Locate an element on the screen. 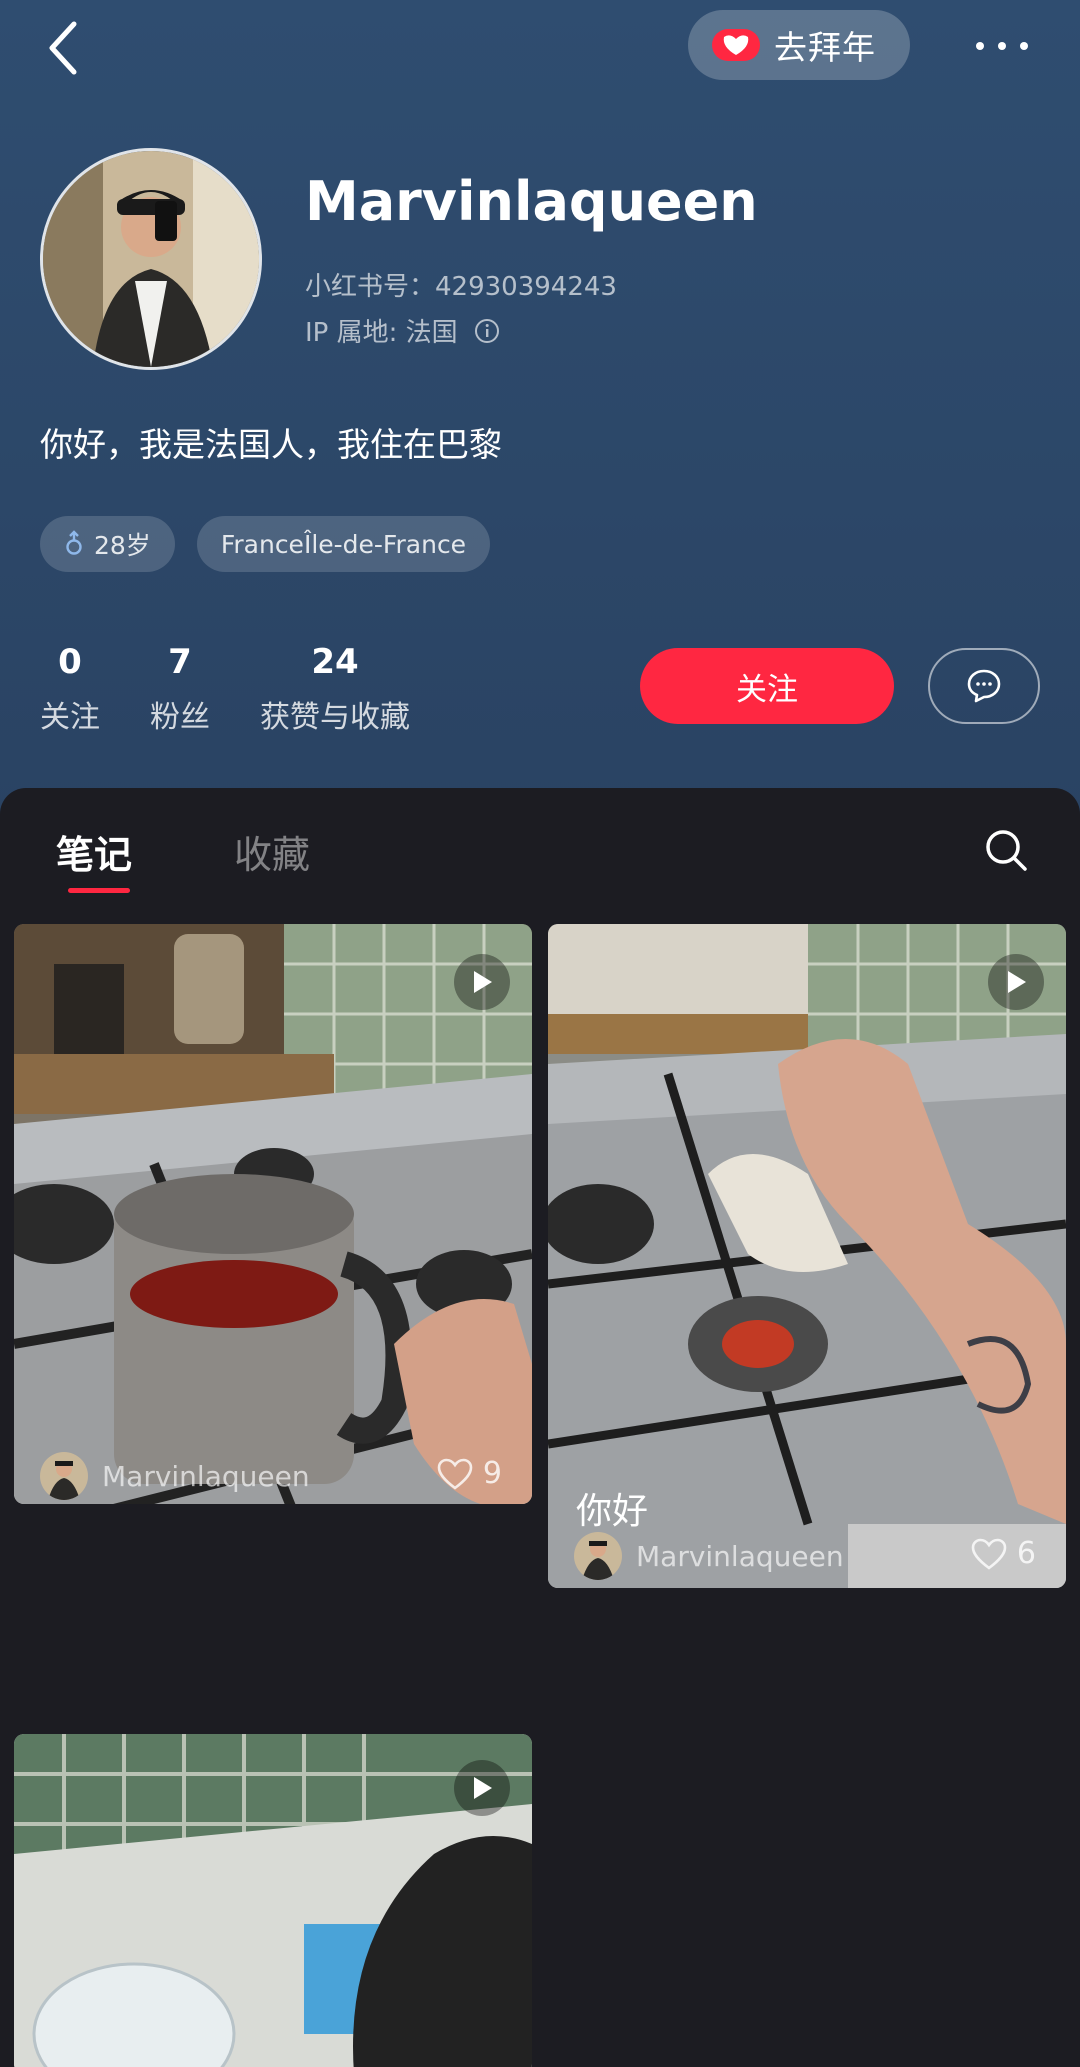  profile-avatar is located at coordinates (151, 259).